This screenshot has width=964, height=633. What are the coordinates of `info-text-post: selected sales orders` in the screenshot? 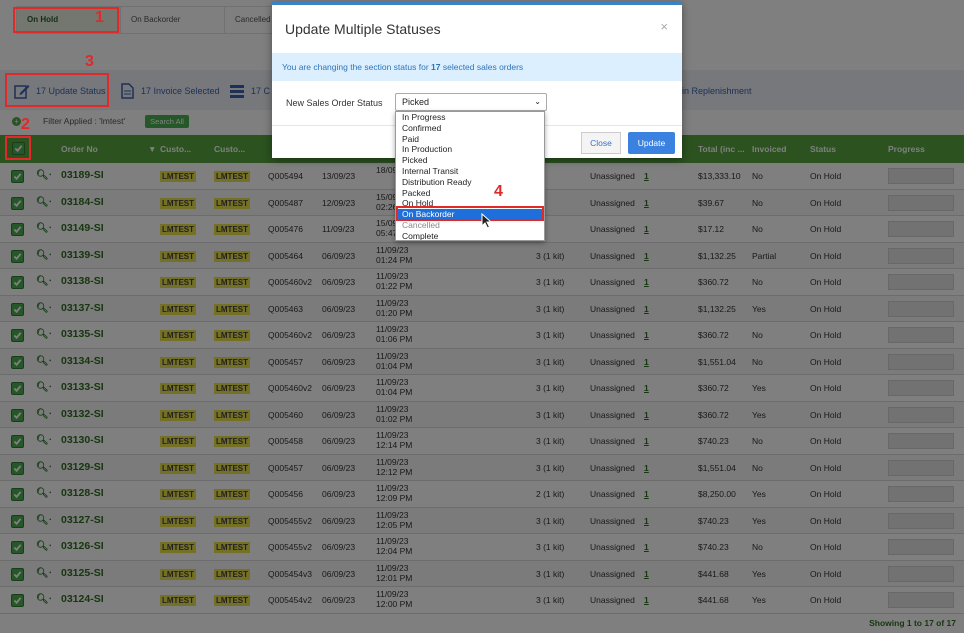 It's located at (482, 67).